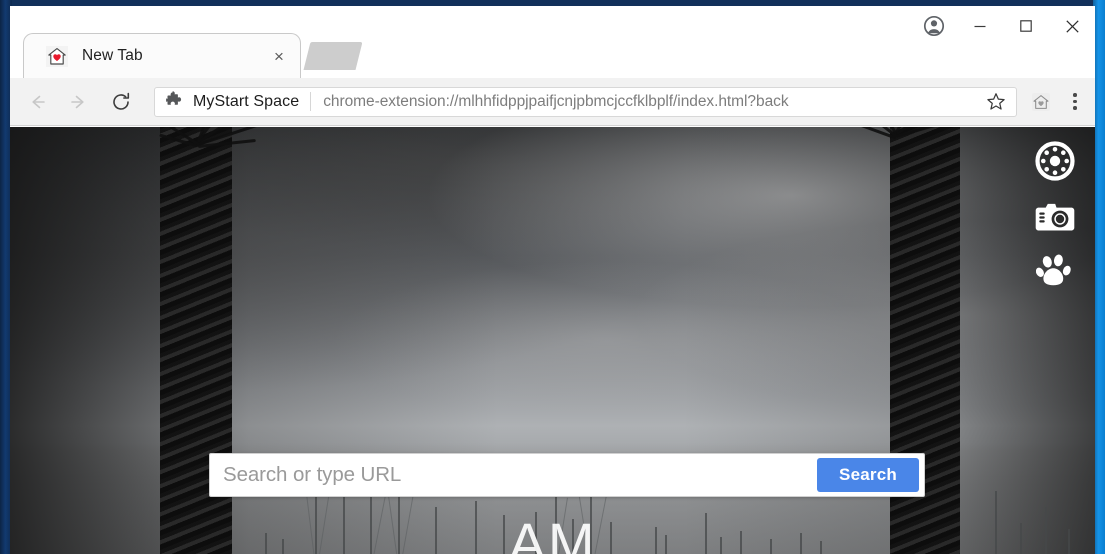 The height and width of the screenshot is (554, 1105). What do you see at coordinates (513, 475) in the screenshot?
I see `search-input` at bounding box center [513, 475].